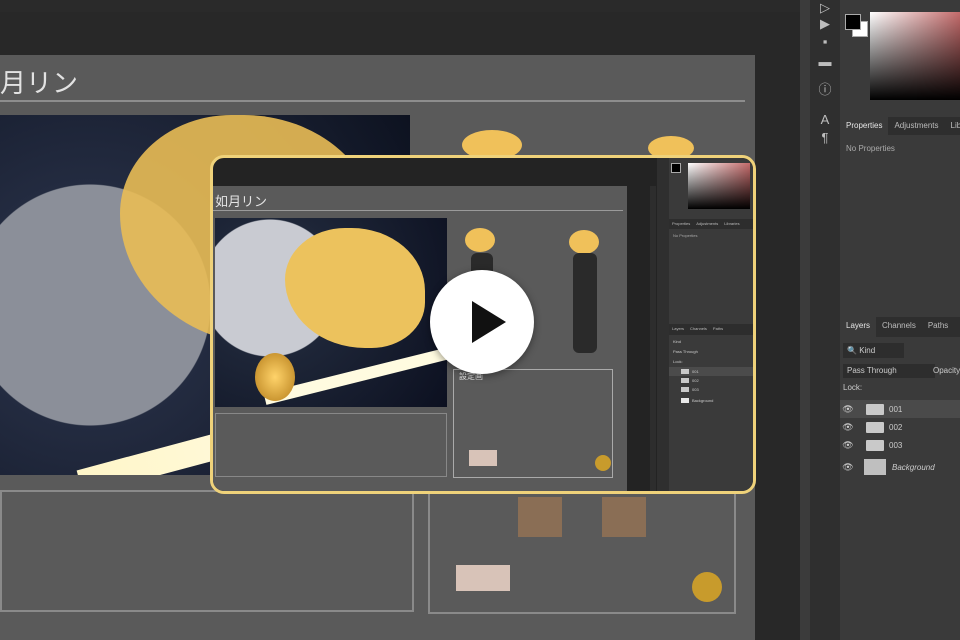 The width and height of the screenshot is (960, 640). Describe the element at coordinates (678, 361) in the screenshot. I see `preview-lock-label: Lock:` at that location.